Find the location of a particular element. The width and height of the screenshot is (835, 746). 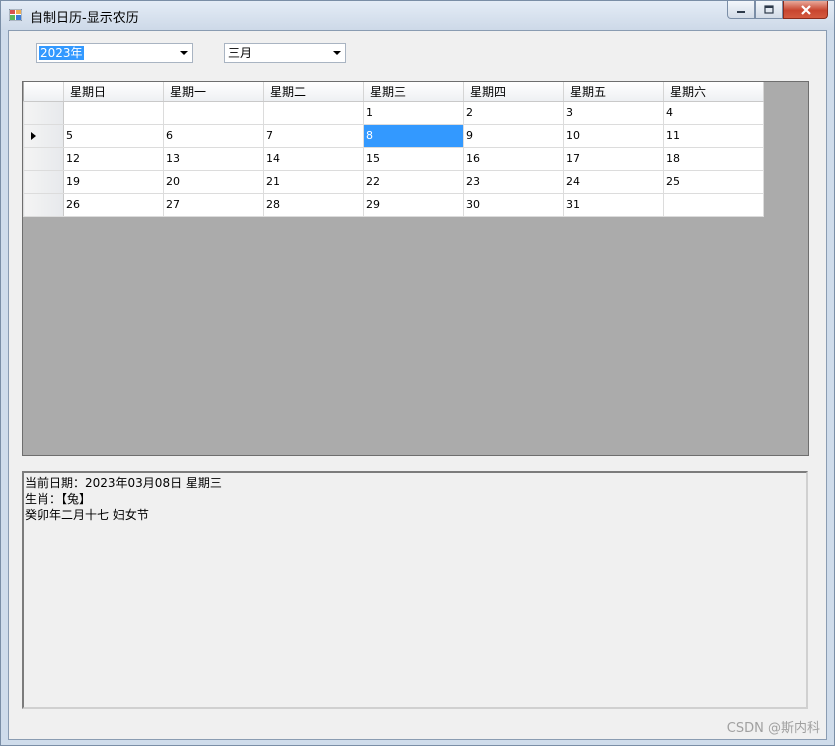

table-row: 12 13 14 15 16 17 18 is located at coordinates (393, 158).